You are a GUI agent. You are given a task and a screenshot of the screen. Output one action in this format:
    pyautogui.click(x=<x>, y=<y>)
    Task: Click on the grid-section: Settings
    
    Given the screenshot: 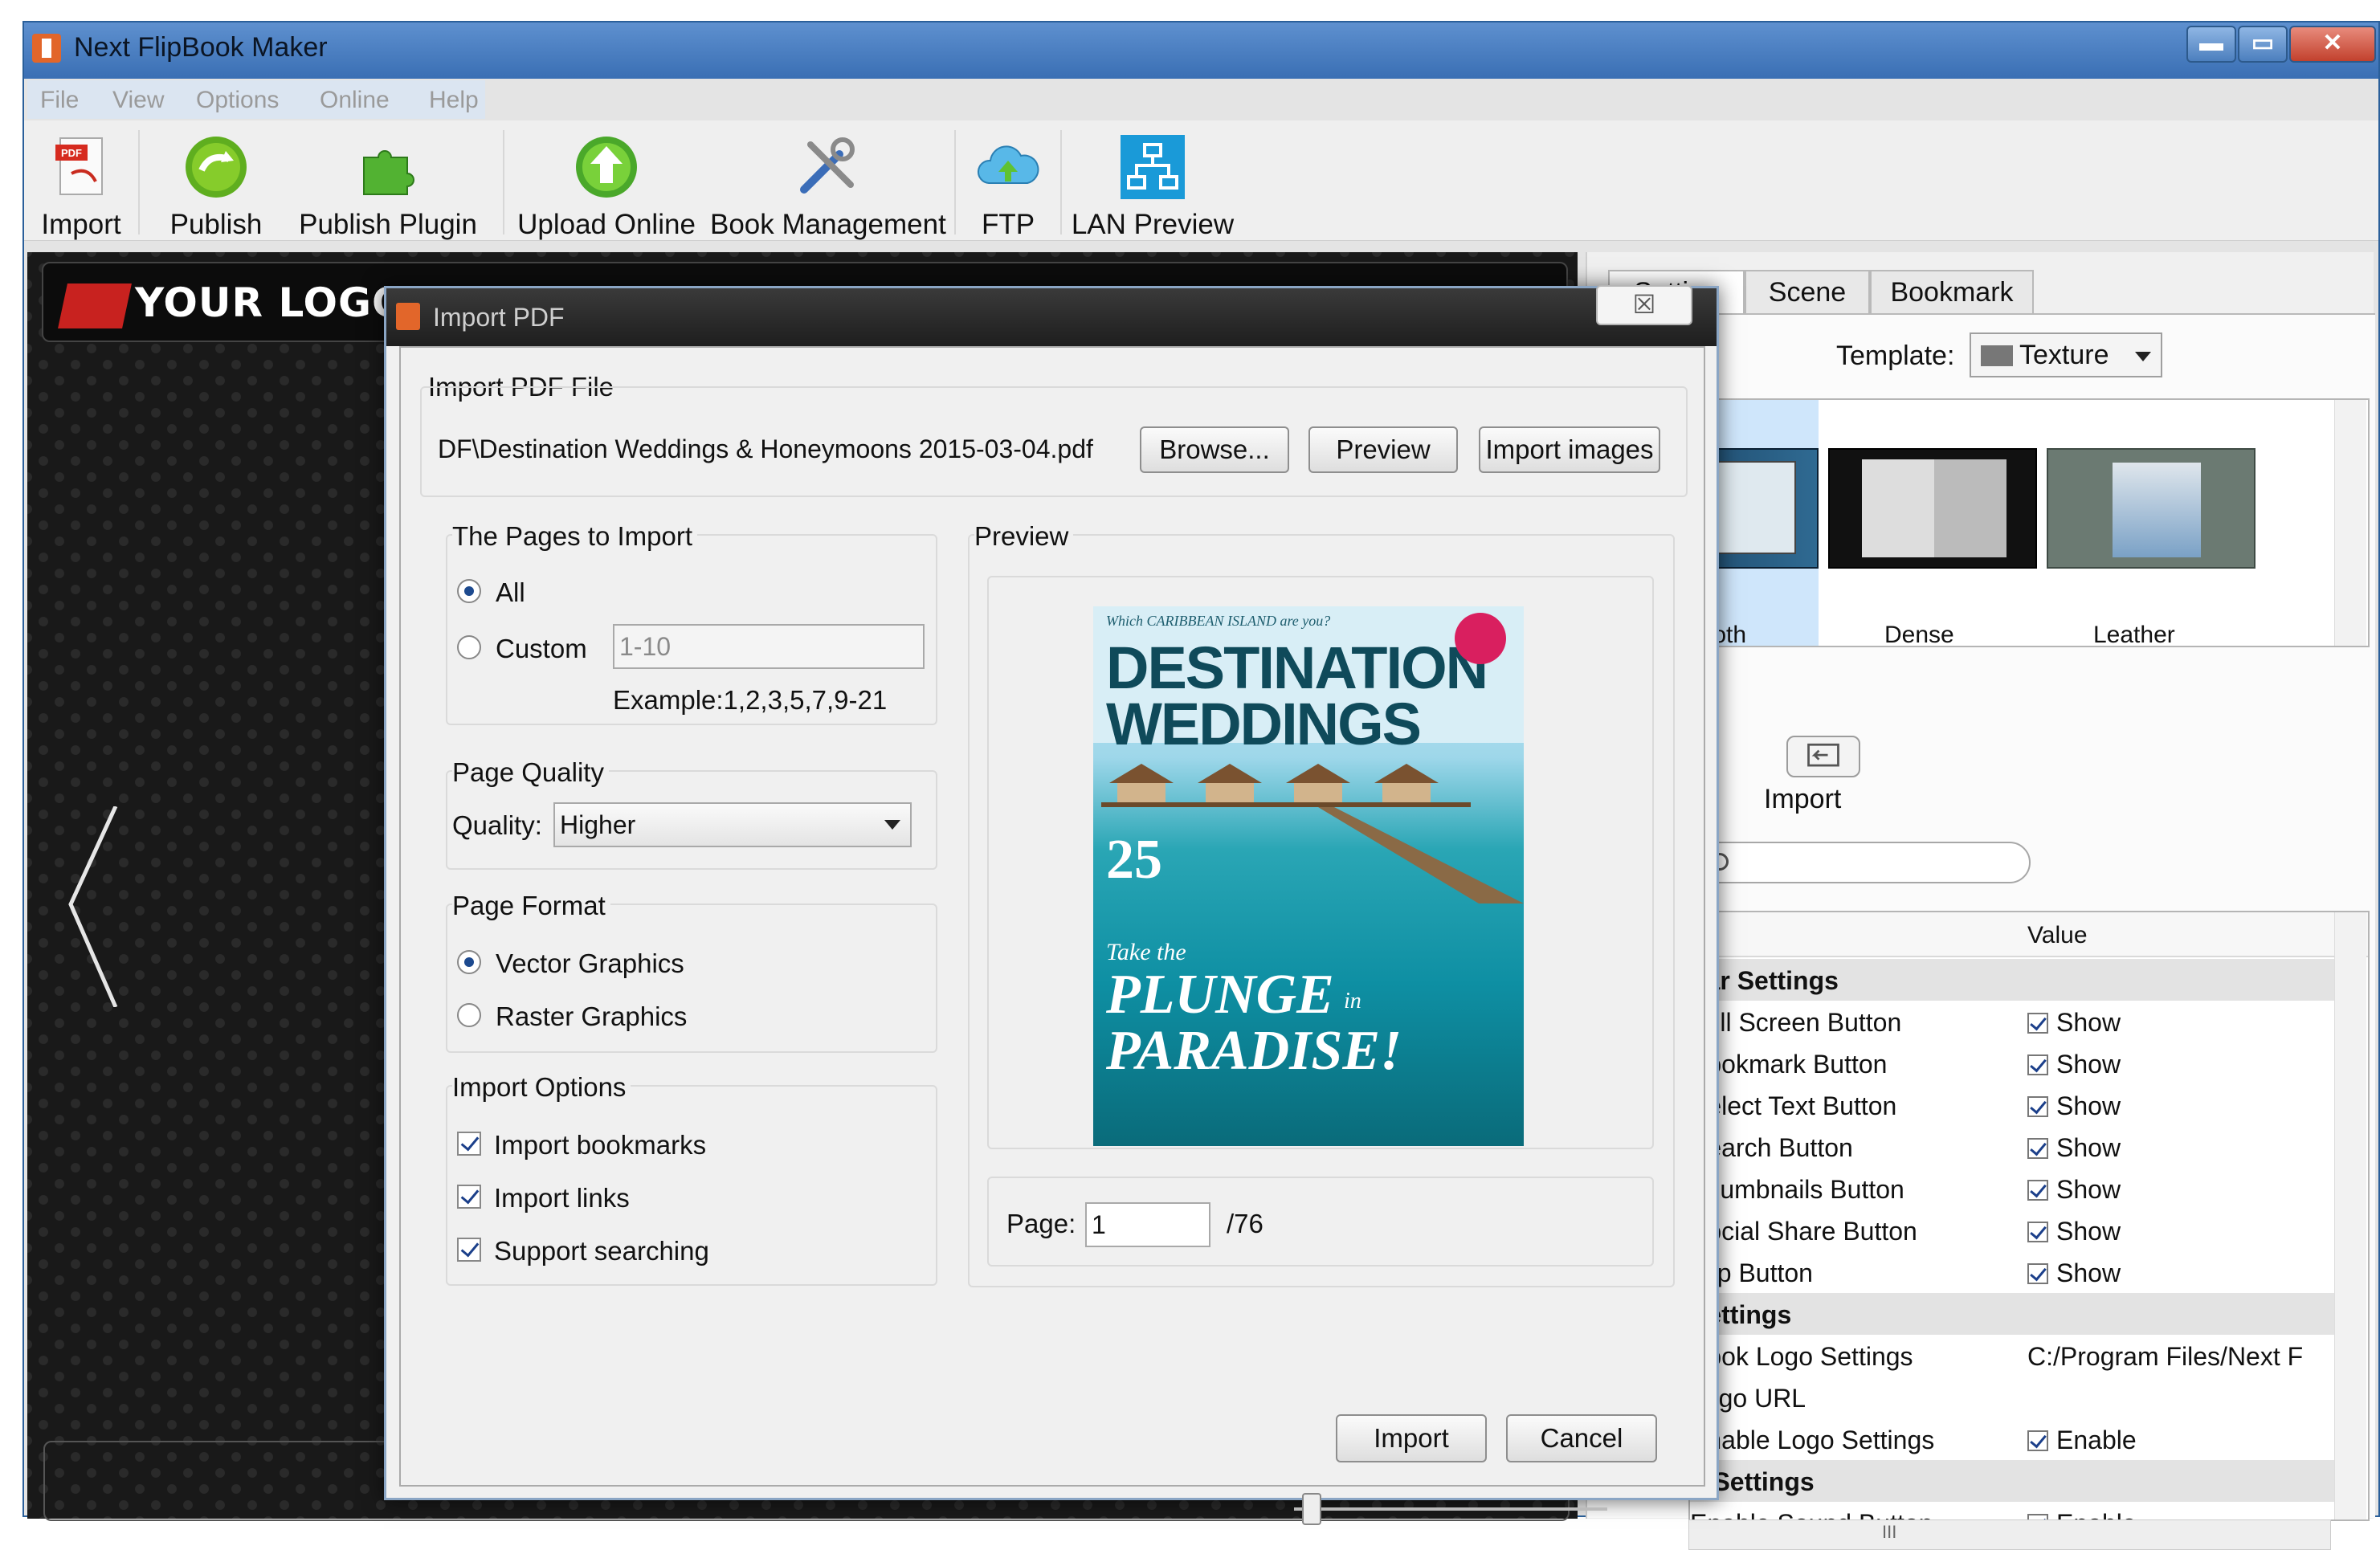 What is the action you would take?
    pyautogui.click(x=2013, y=1314)
    